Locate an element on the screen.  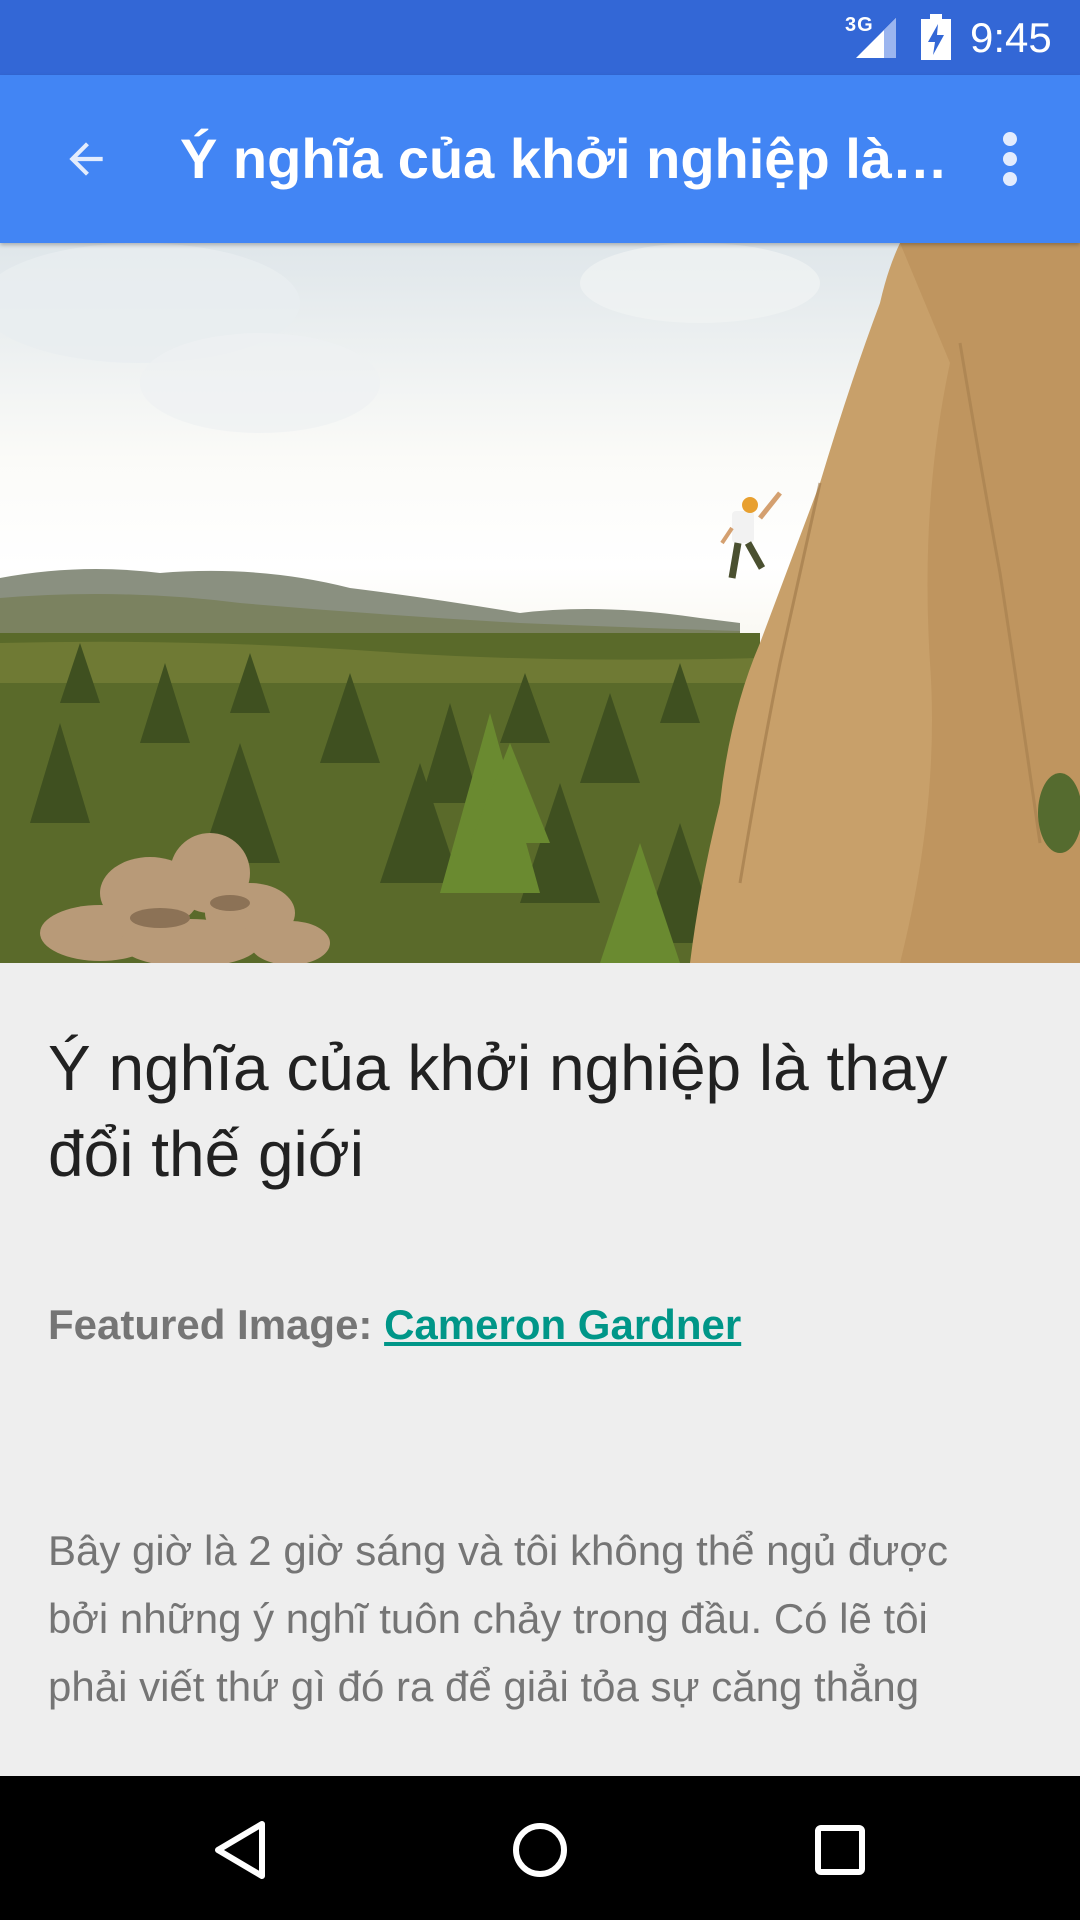
nav-recents-button is located at coordinates (840, 1850).